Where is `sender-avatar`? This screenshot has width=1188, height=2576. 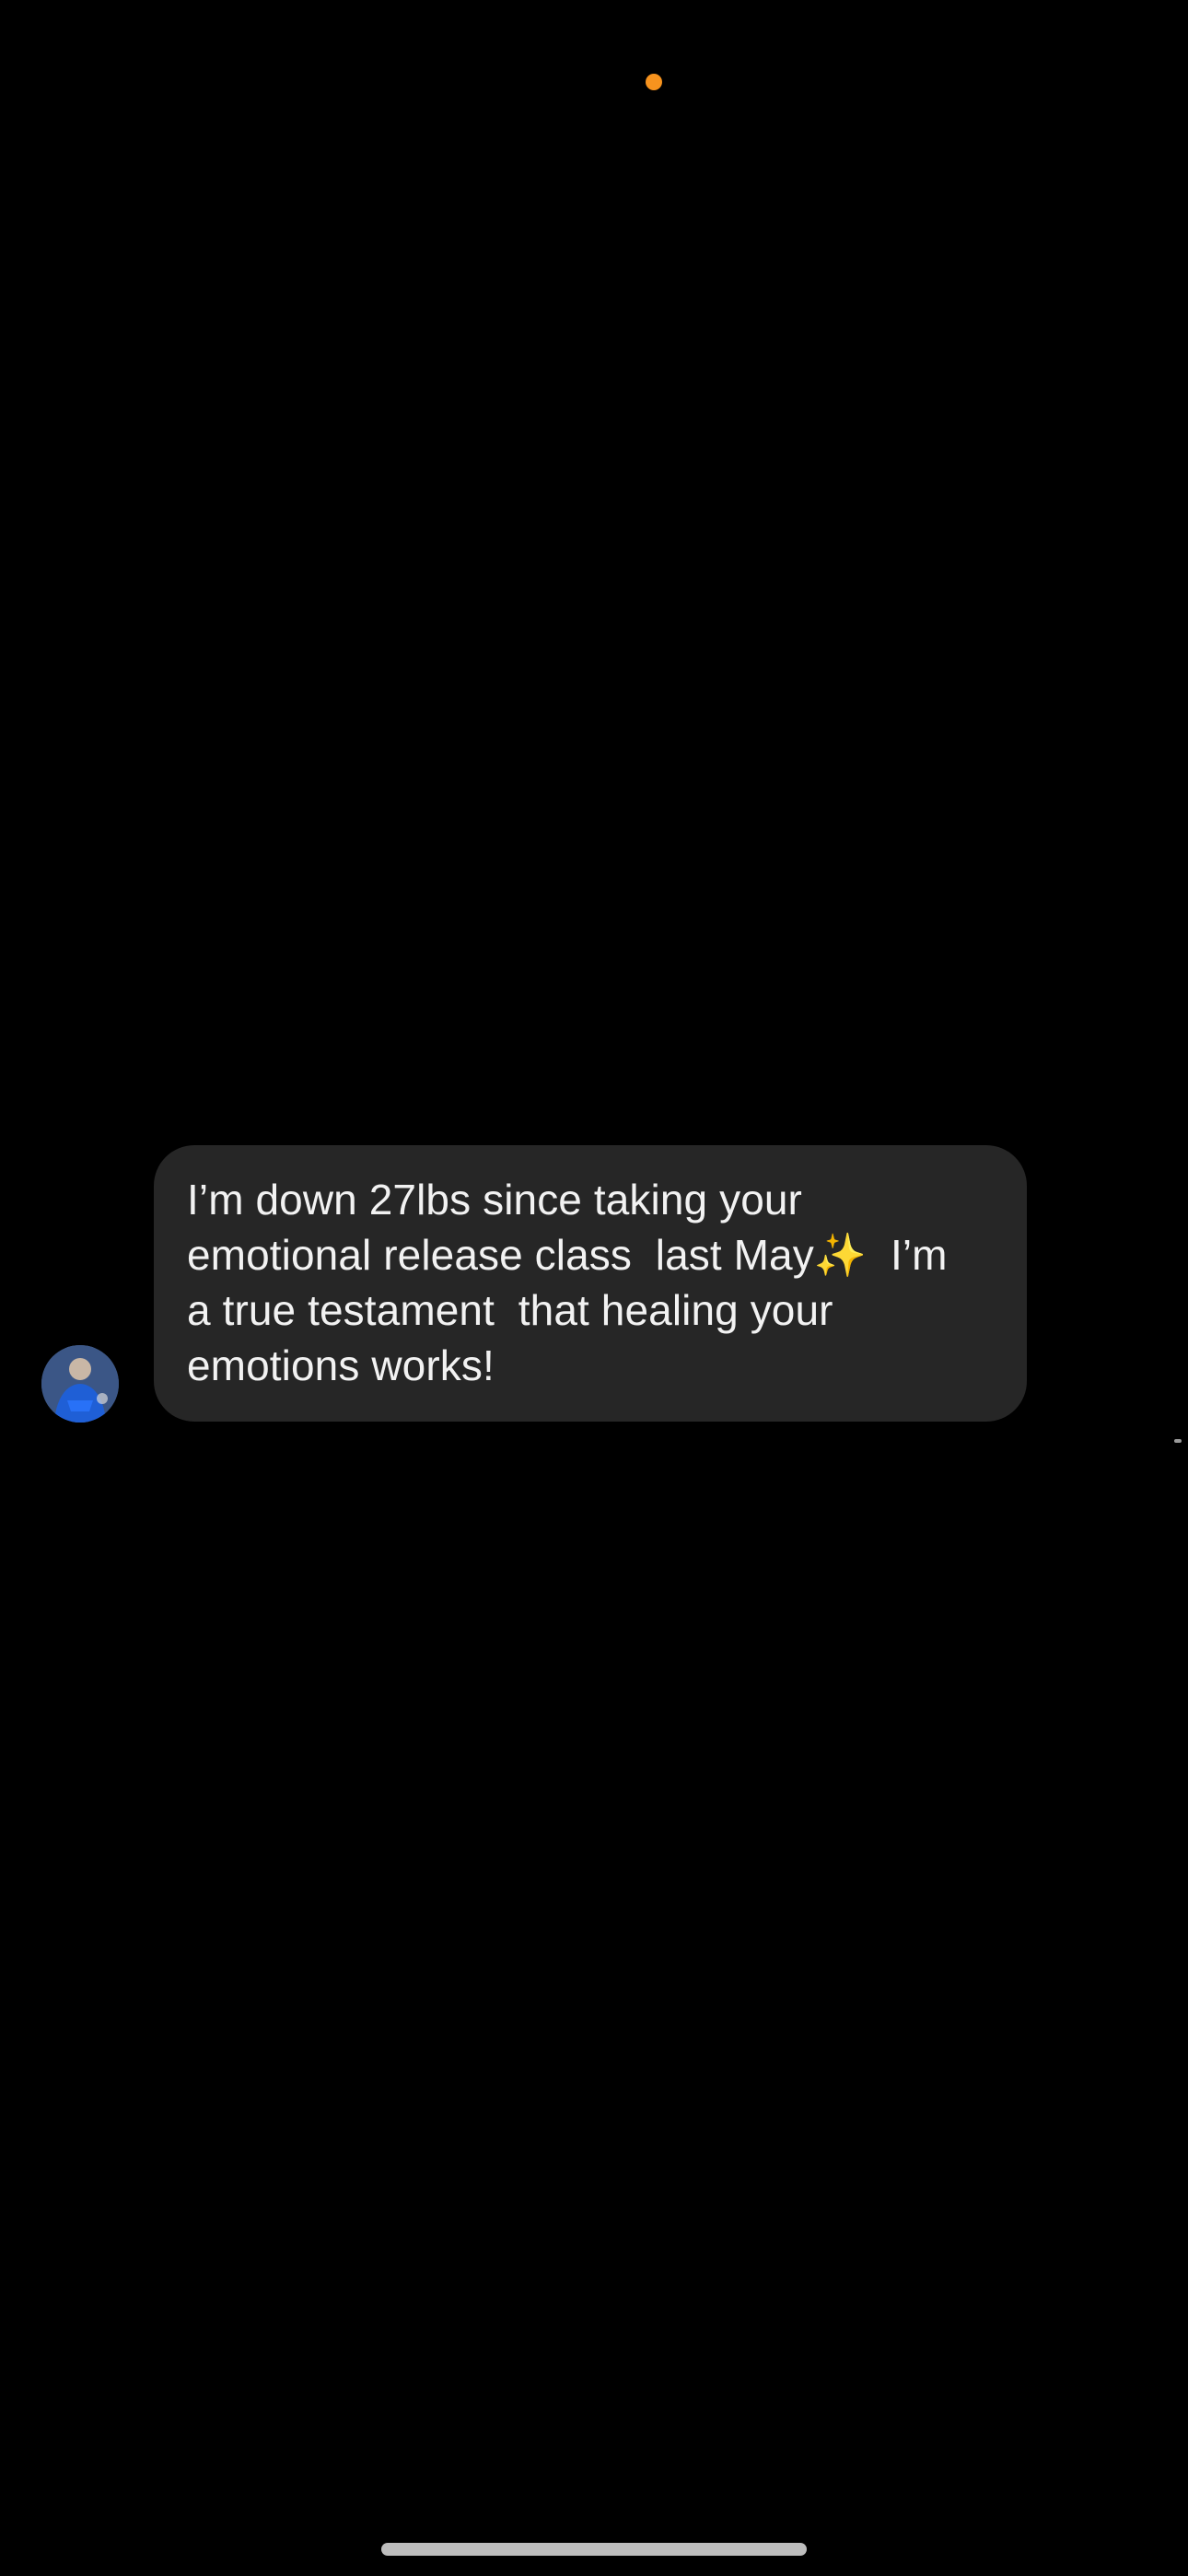 sender-avatar is located at coordinates (80, 1384).